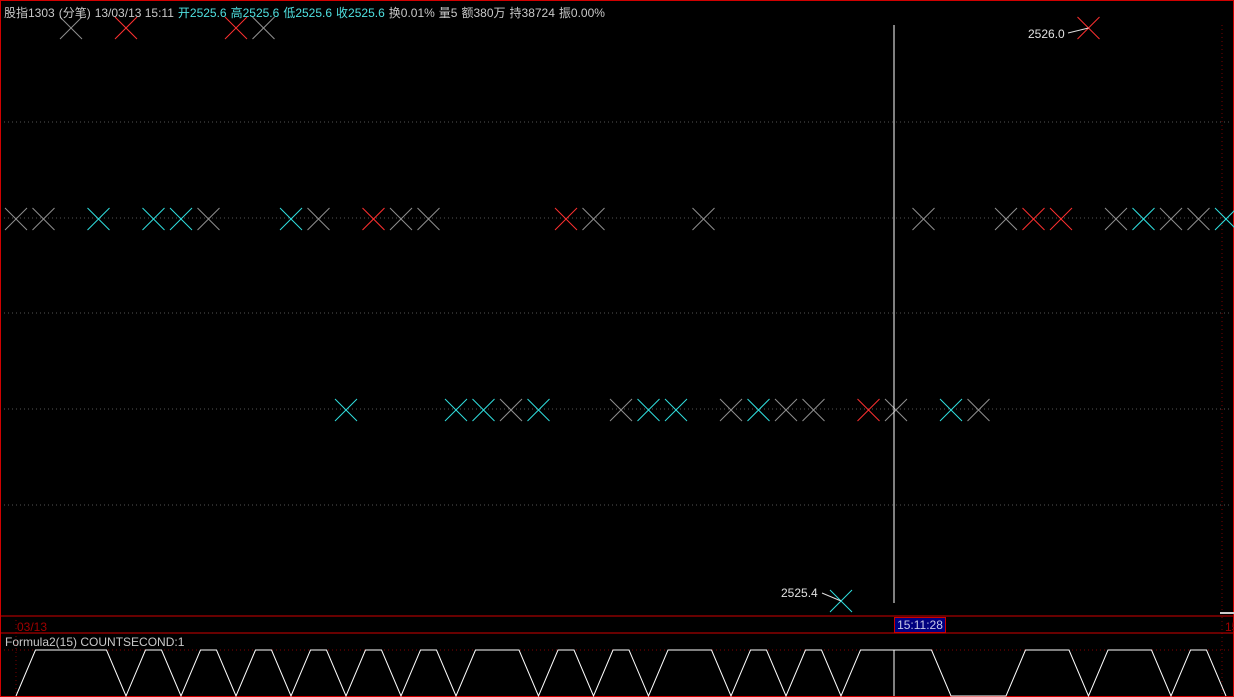 This screenshot has height=697, width=1234. Describe the element at coordinates (621, 673) in the screenshot. I see `countsecond-line` at that location.